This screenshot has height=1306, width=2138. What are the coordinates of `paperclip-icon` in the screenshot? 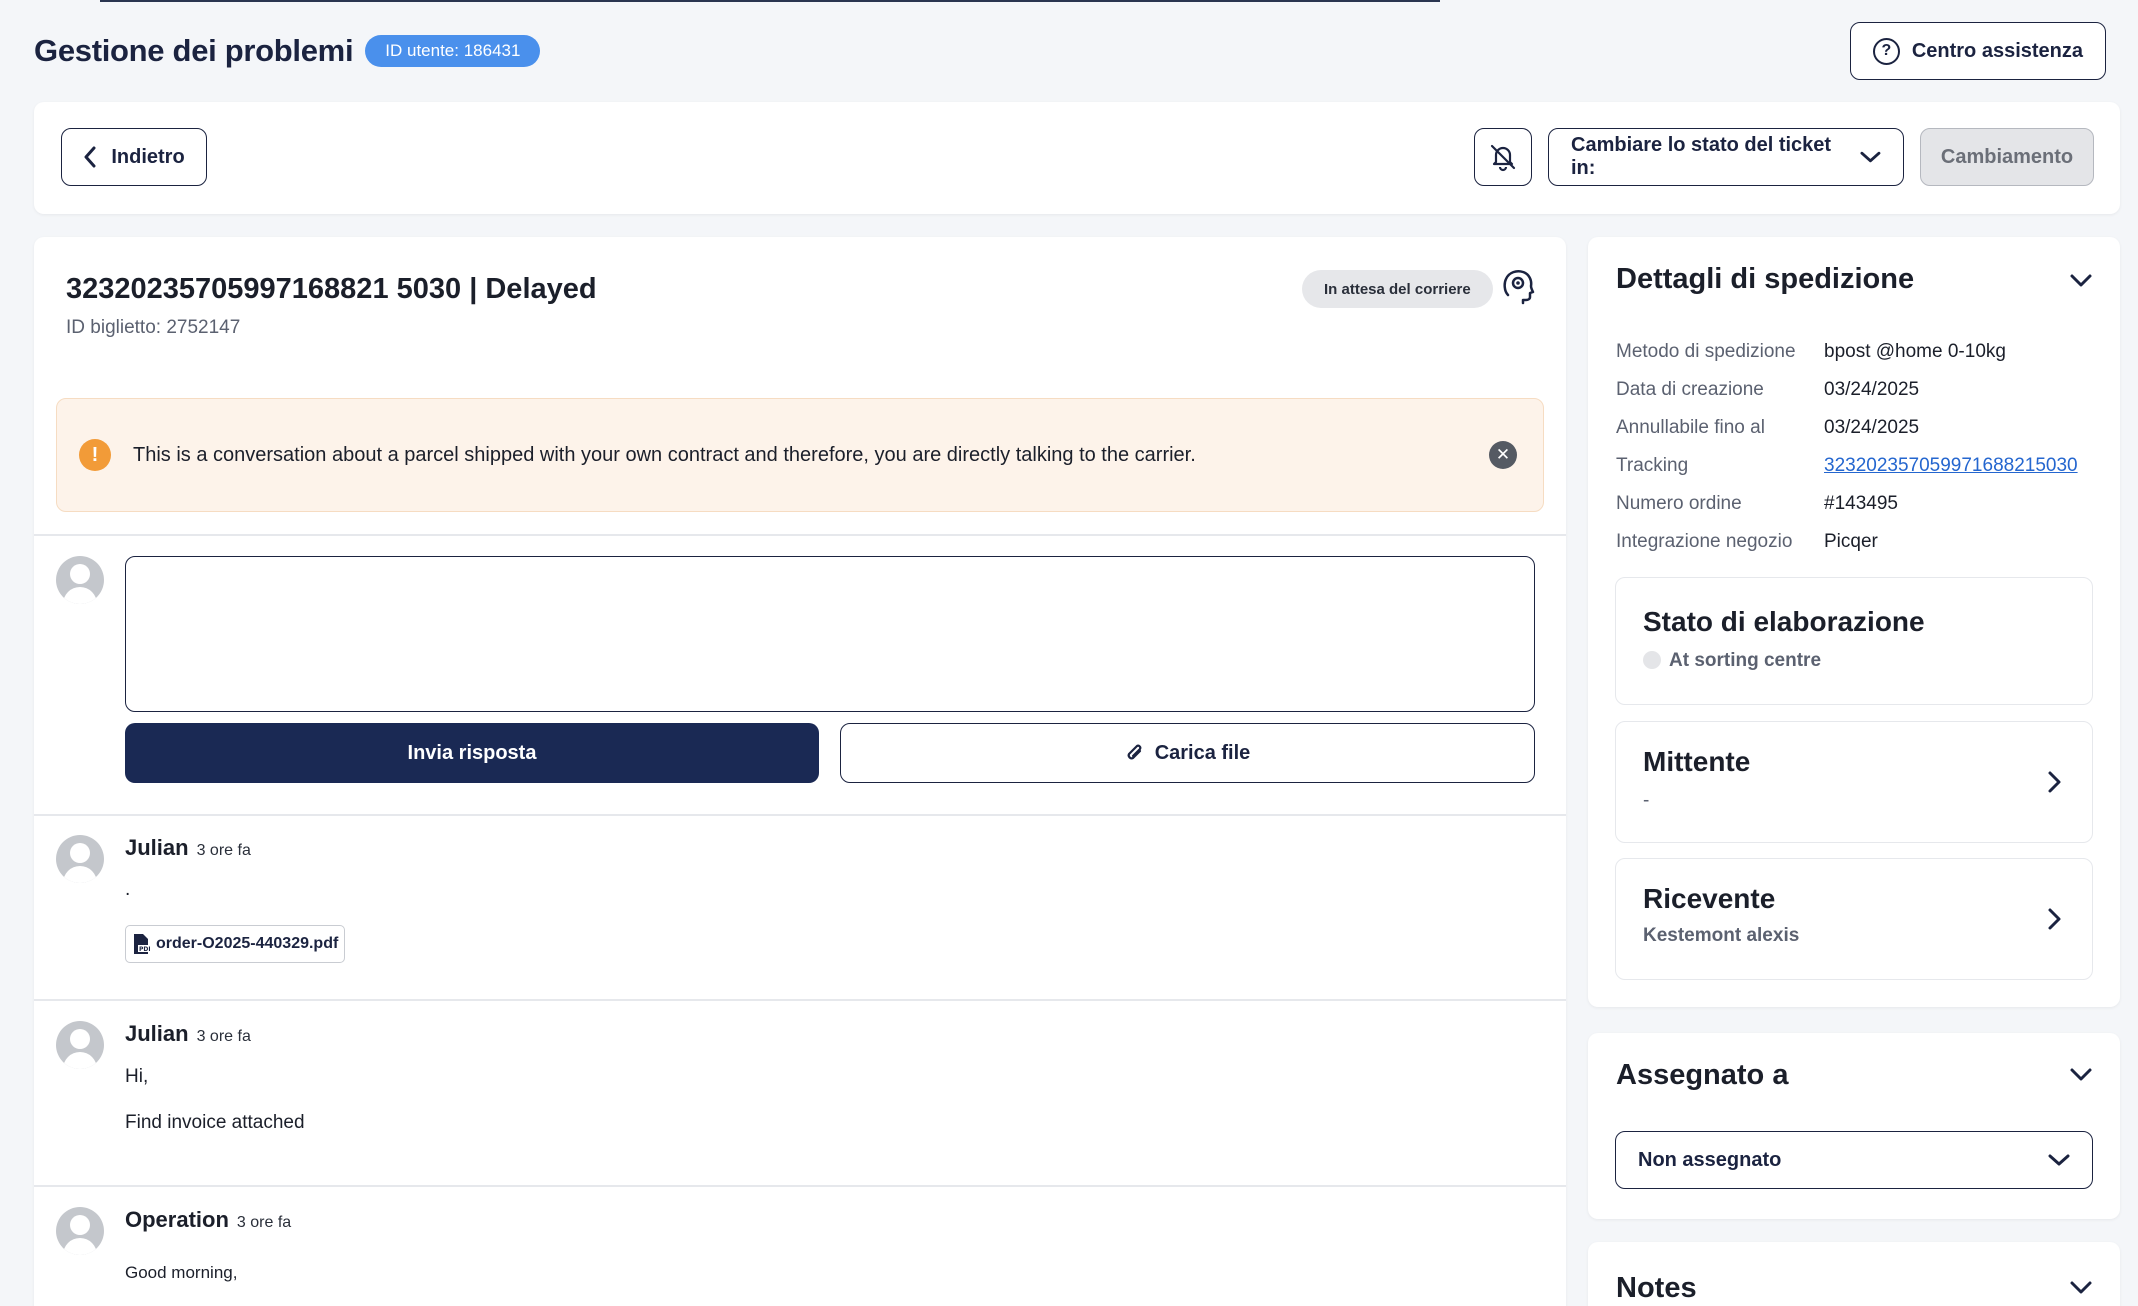 It's located at (1134, 752).